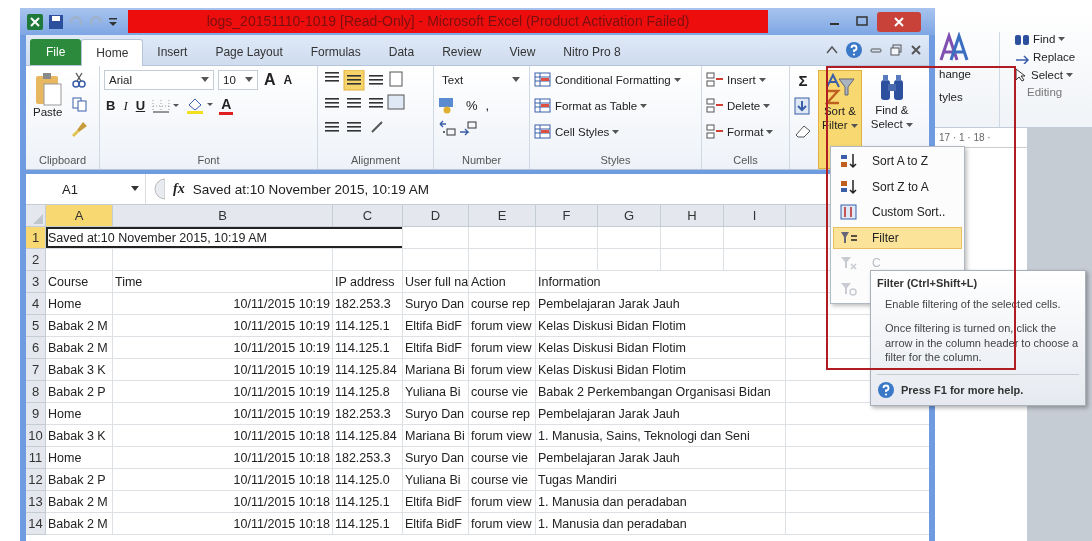 The height and width of the screenshot is (541, 1092). I want to click on table-cell: Information, so click(661, 282).